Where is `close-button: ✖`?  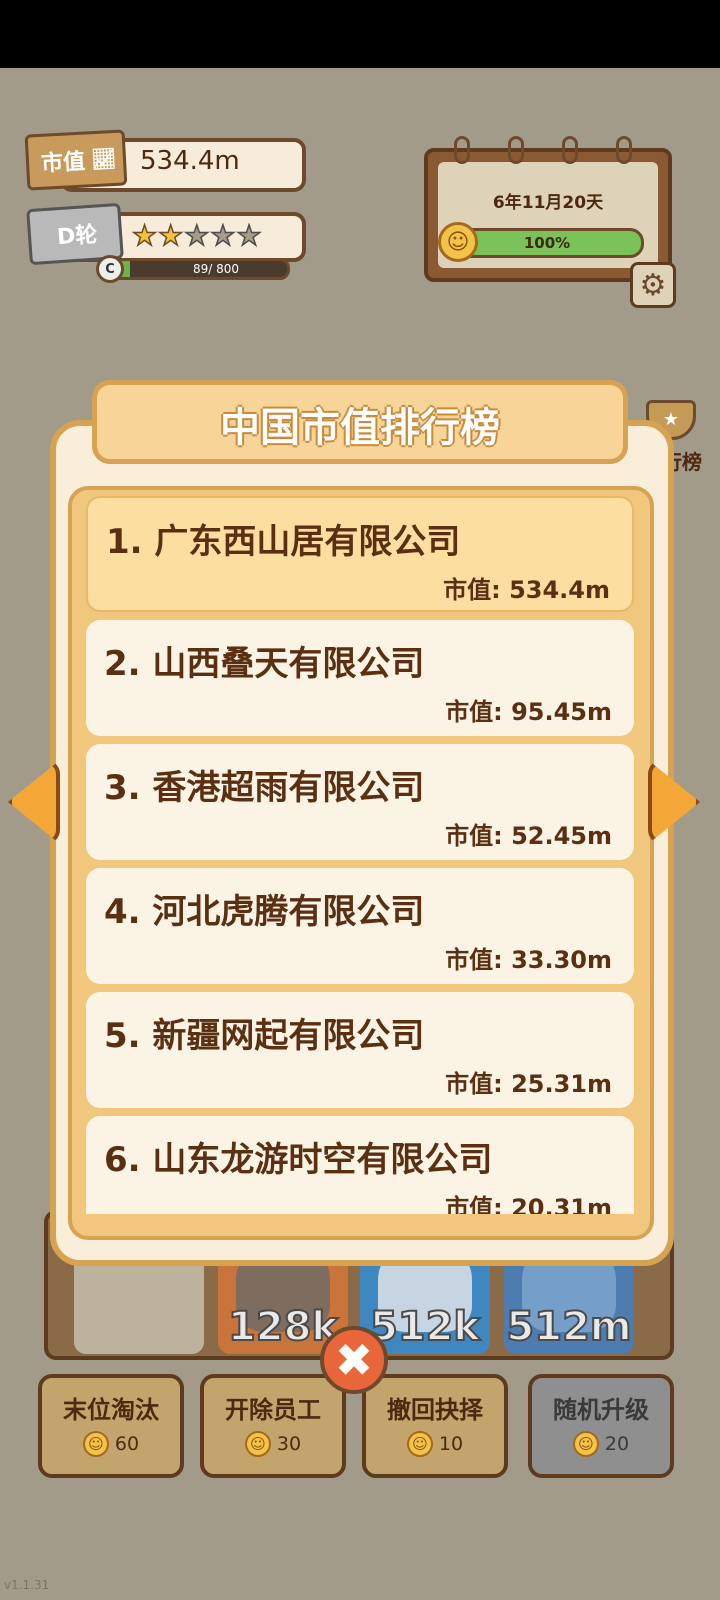 close-button: ✖ is located at coordinates (354, 1360).